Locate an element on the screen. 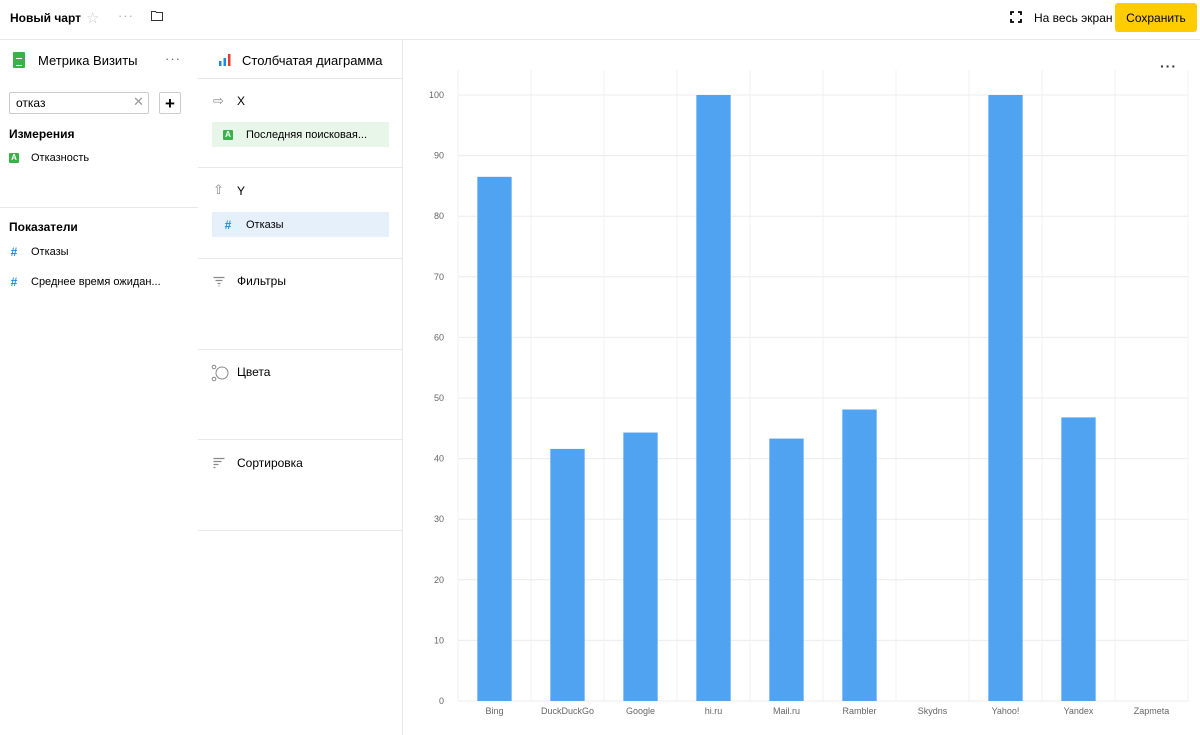 This screenshot has width=1200, height=735. x-slot-label: X is located at coordinates (241, 101).